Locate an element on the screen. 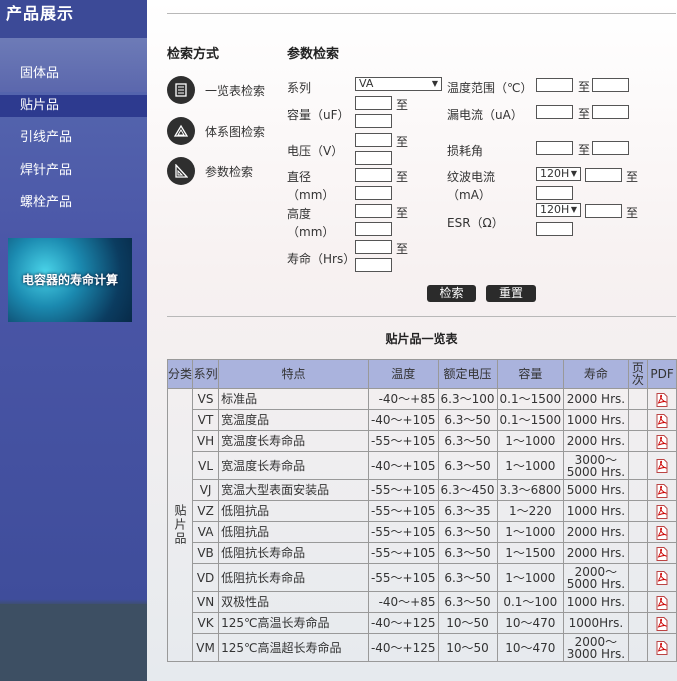 The image size is (677, 681). ripple-min-input is located at coordinates (603, 175).